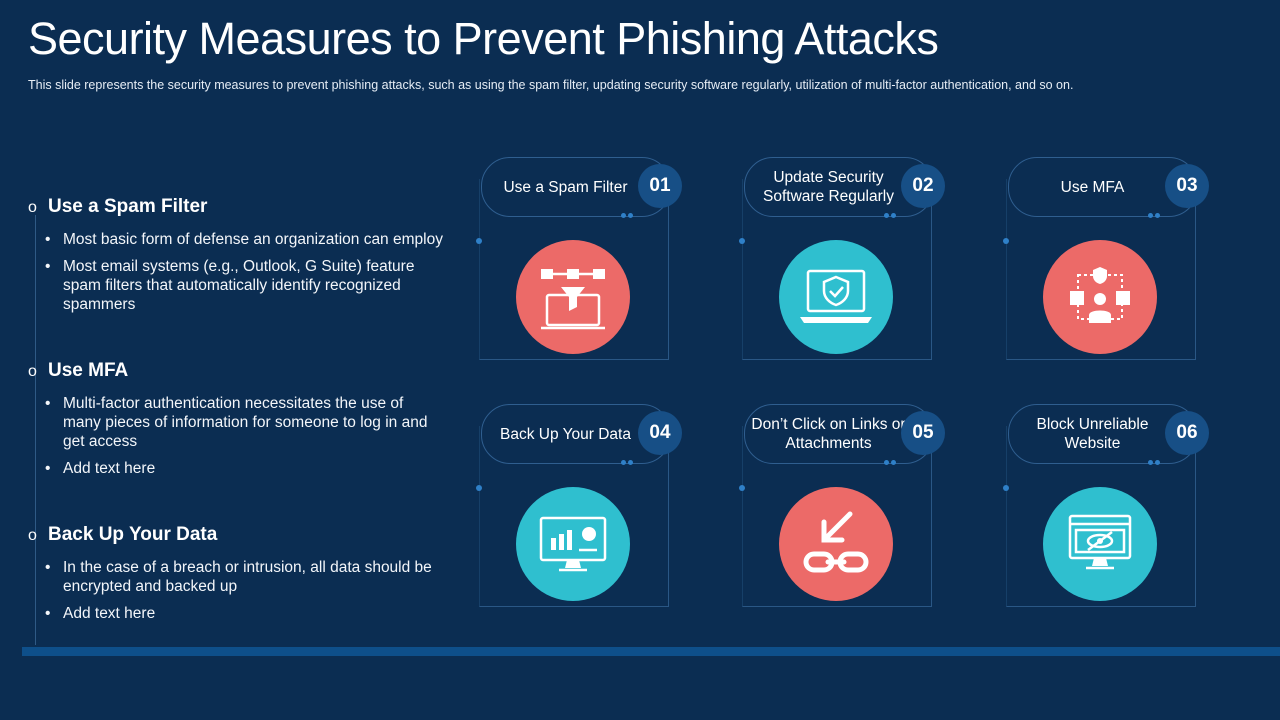  Describe the element at coordinates (88, 370) in the screenshot. I see `section-heading-text: Use MFA` at that location.